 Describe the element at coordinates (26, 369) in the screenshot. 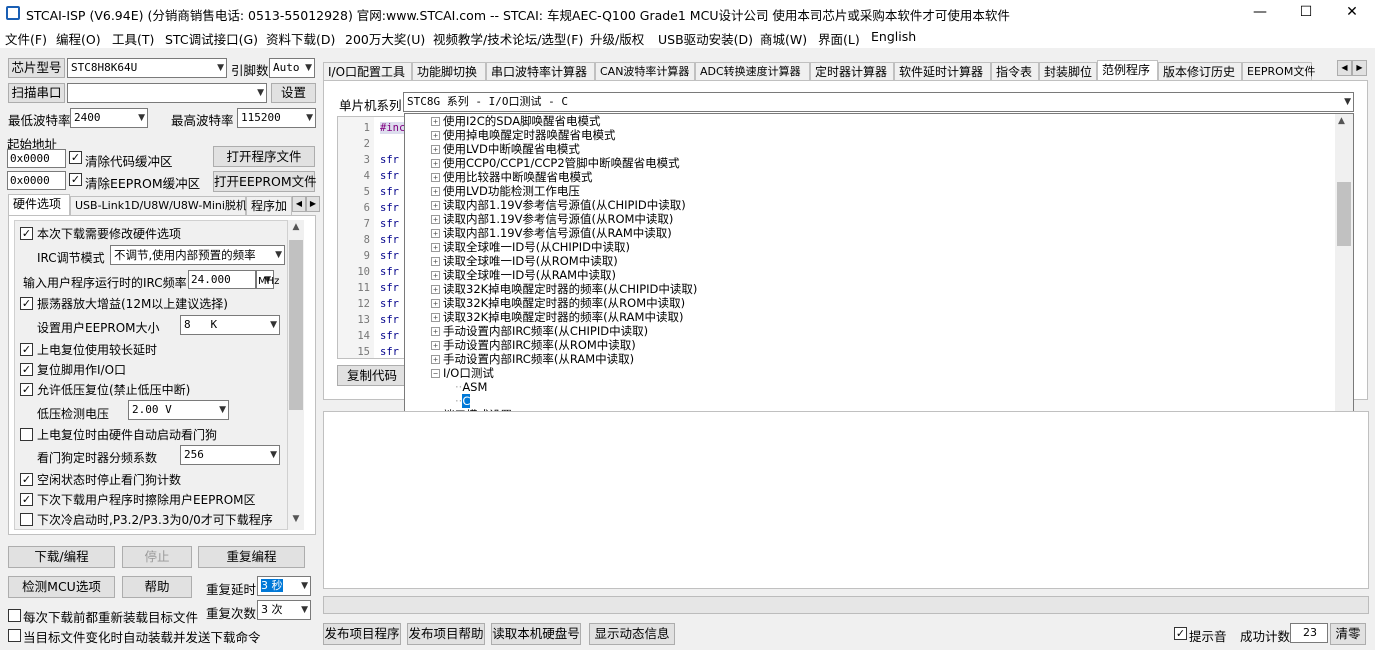

I see `reset-io-checkbox: ✓` at that location.